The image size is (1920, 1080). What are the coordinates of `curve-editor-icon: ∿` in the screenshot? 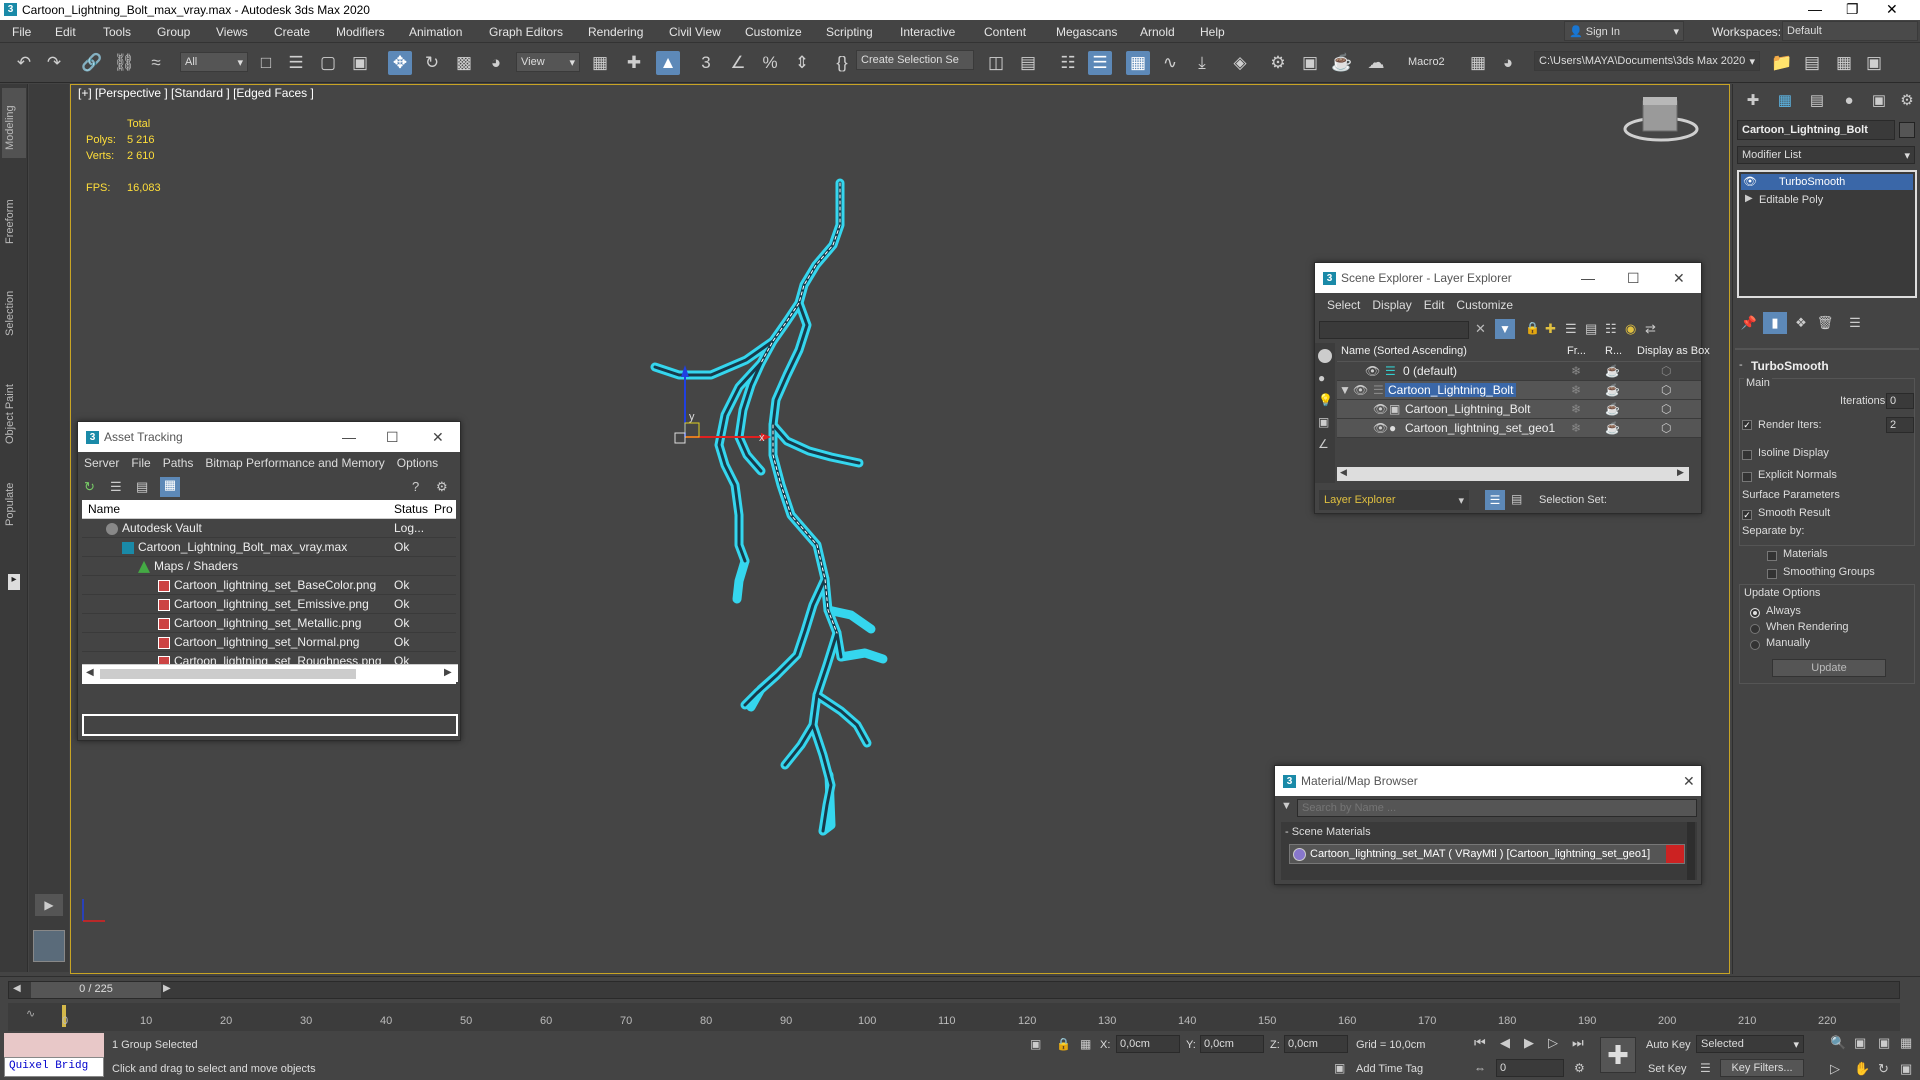 It's located at (1170, 63).